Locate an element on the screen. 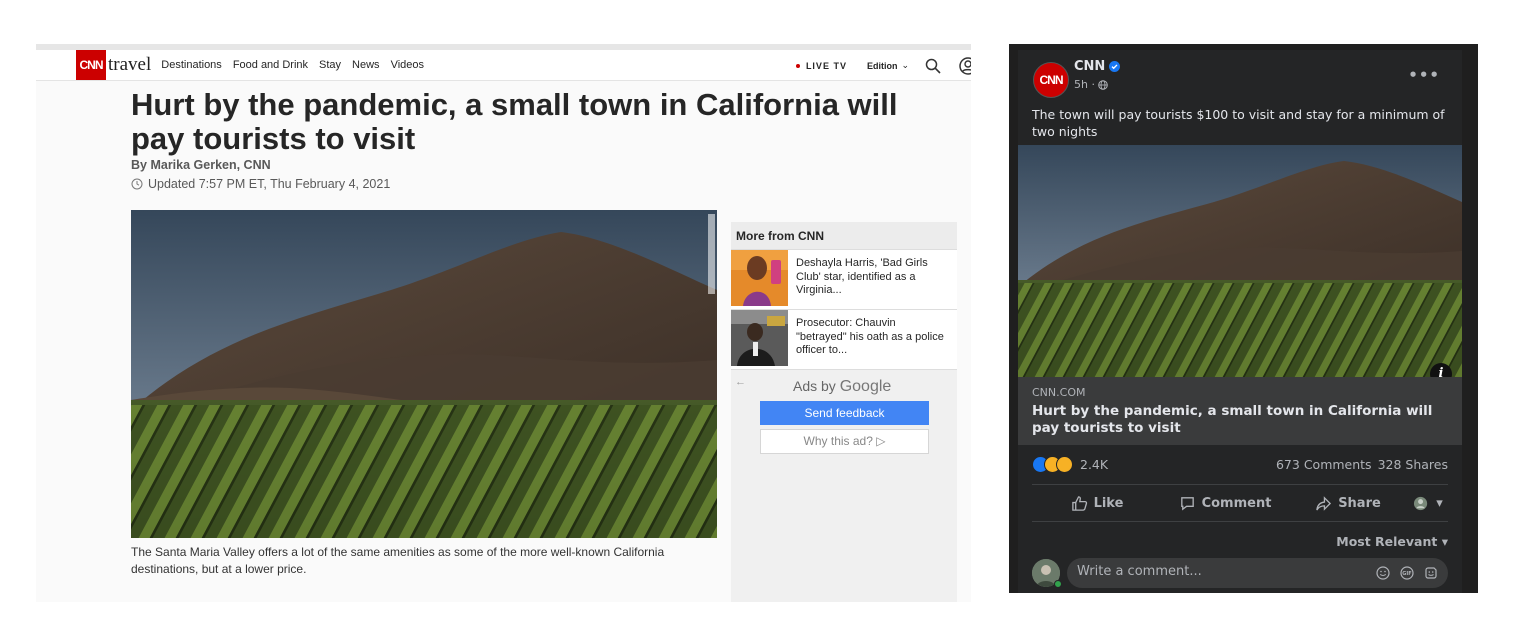 Image resolution: width=1538 pixels, height=629 pixels. nav-link-stay: Stay is located at coordinates (330, 65).